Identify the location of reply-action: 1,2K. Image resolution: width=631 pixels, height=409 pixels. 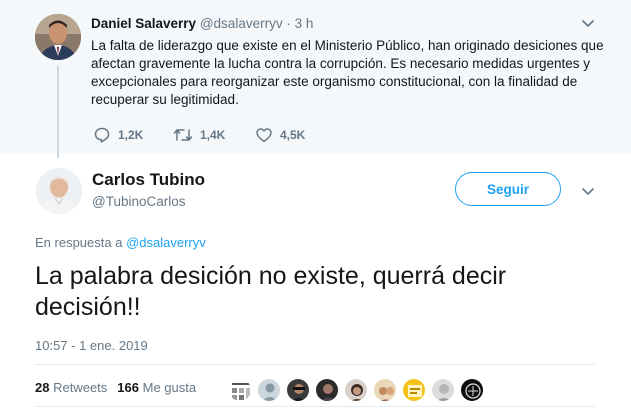
(118, 135).